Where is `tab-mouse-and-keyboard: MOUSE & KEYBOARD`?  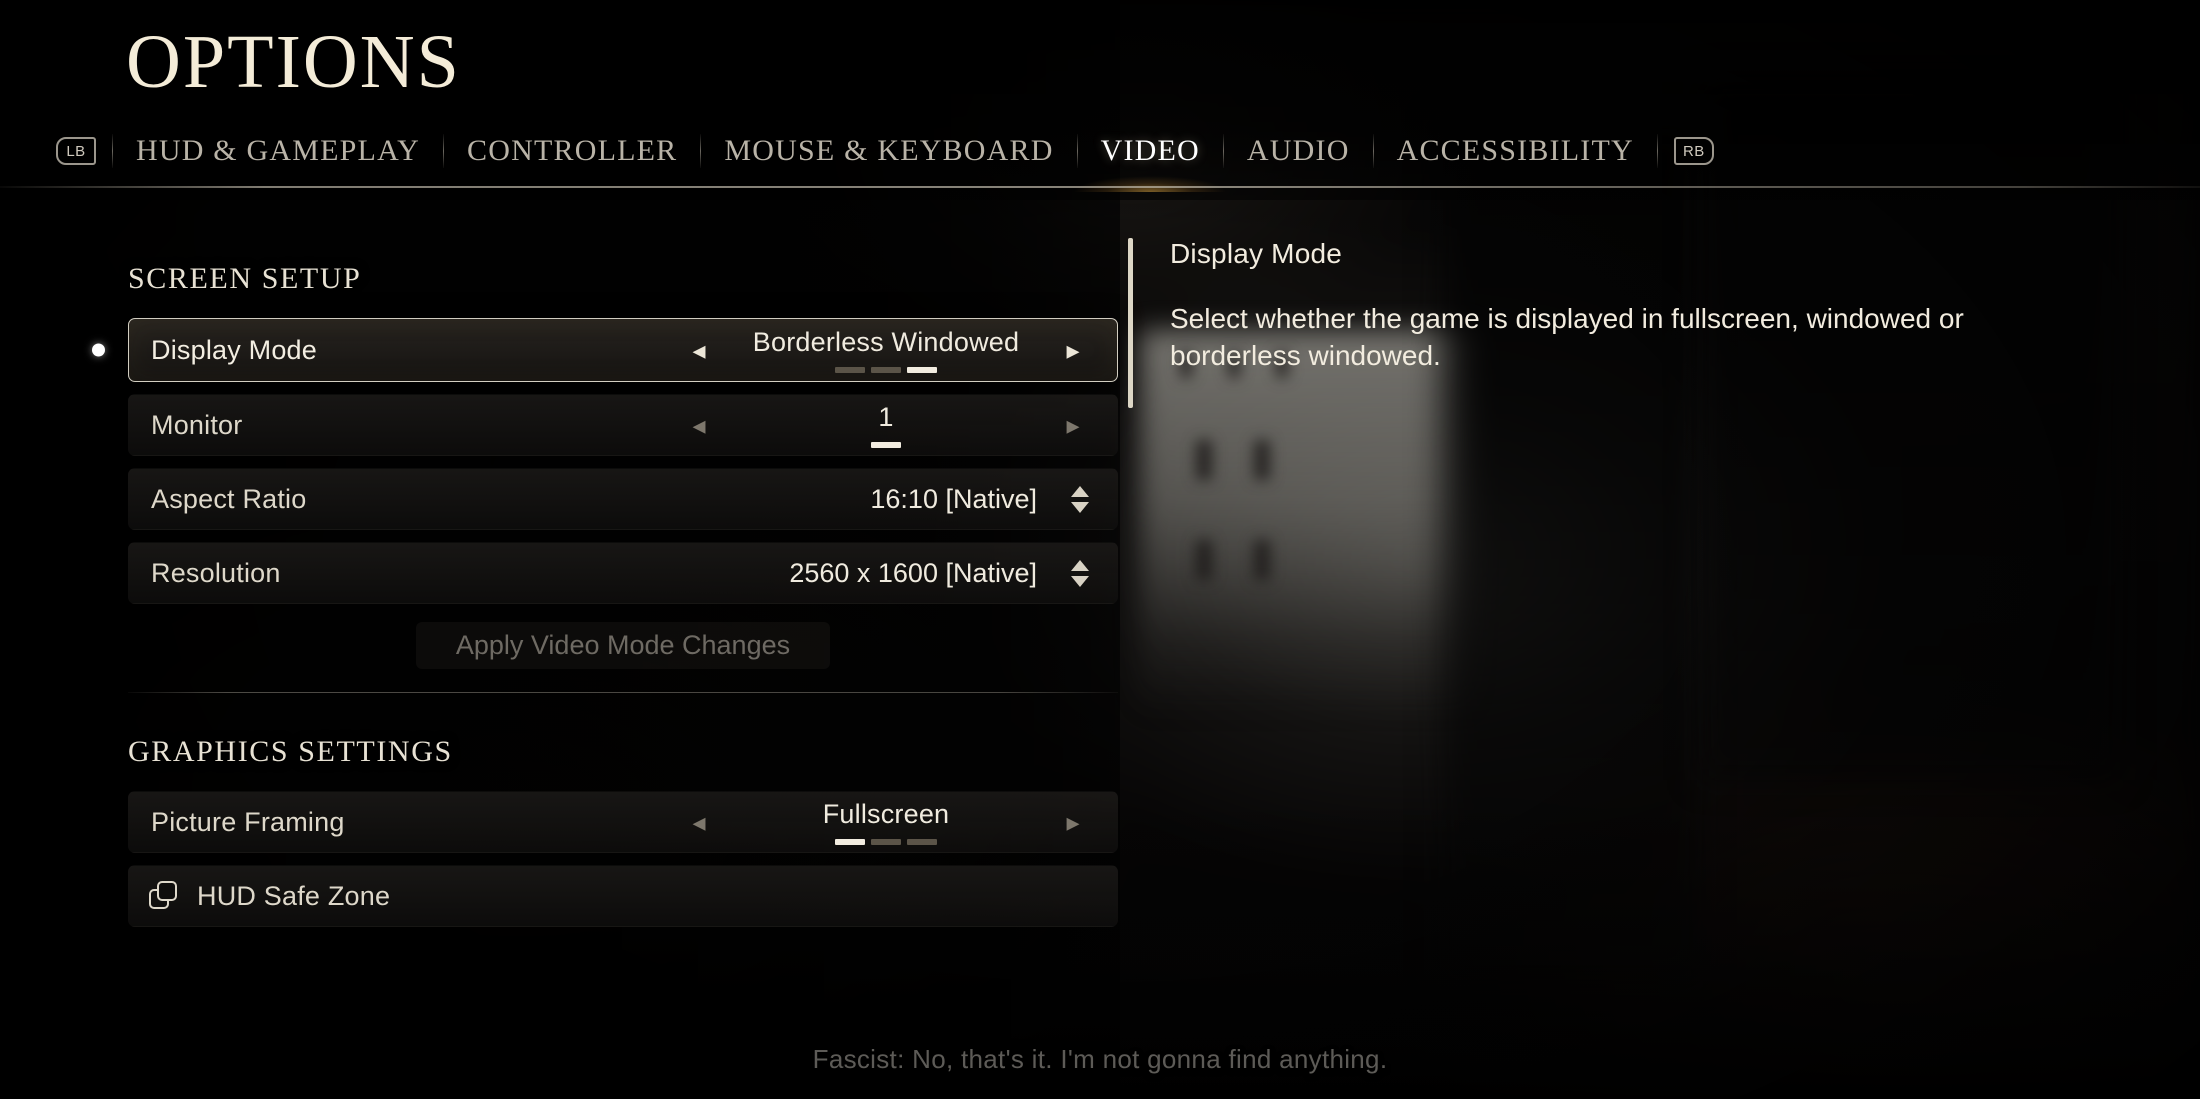
tab-mouse-and-keyboard: MOUSE & KEYBOARD is located at coordinates (888, 151).